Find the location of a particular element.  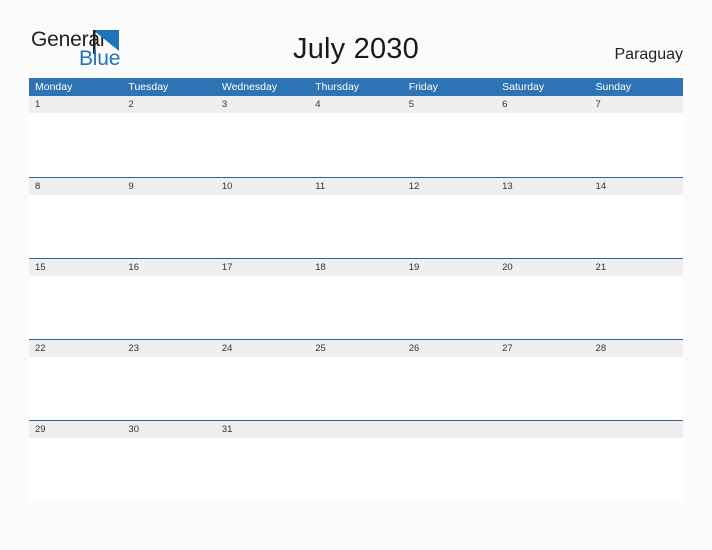

week-row: 8 9 10 11 12 13 14 is located at coordinates (356, 217).